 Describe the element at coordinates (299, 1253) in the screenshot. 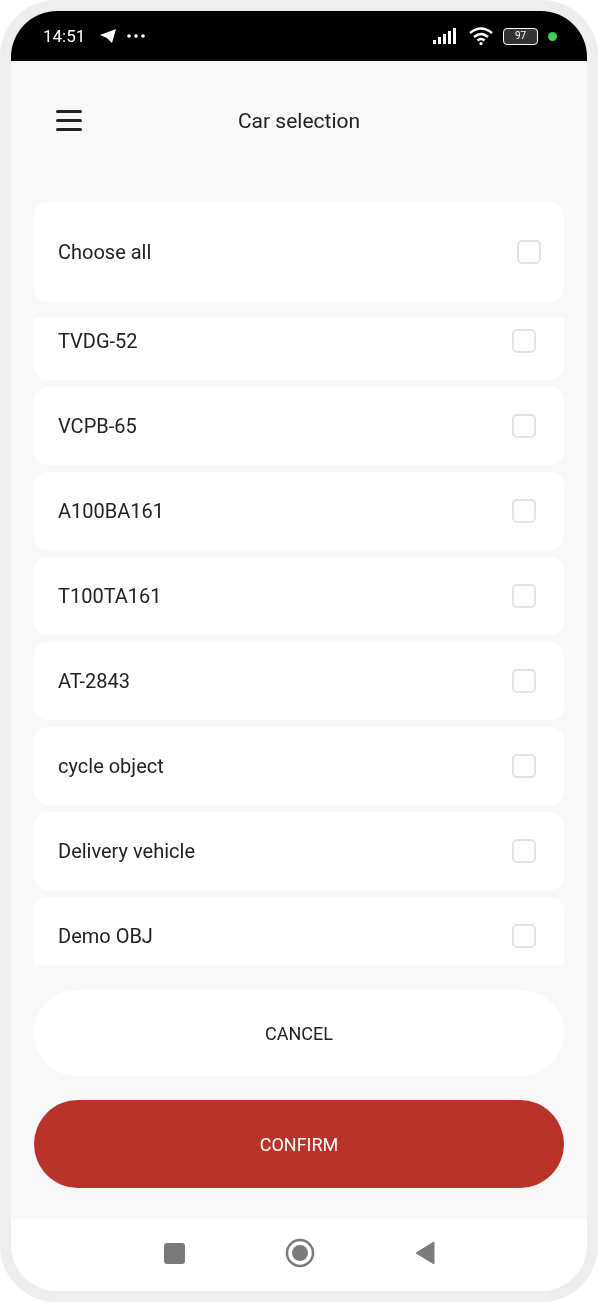

I see `home-icon` at that location.